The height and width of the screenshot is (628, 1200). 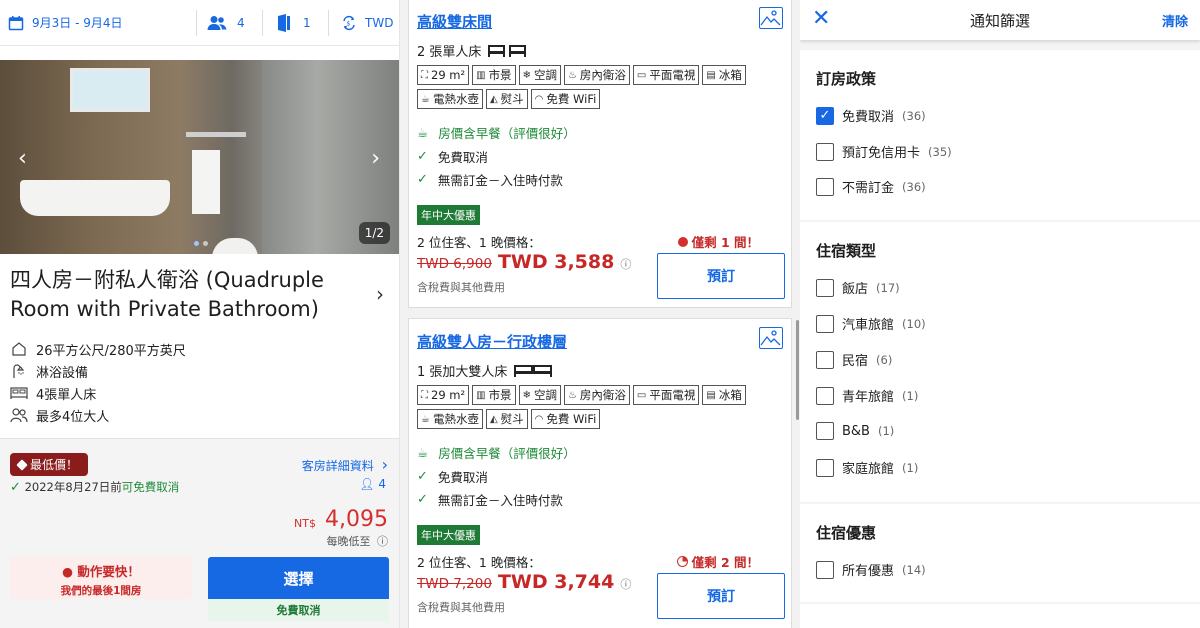 I want to click on no-deposit-feature: ✓ 無需訂金－入住時付款, so click(x=490, y=180).